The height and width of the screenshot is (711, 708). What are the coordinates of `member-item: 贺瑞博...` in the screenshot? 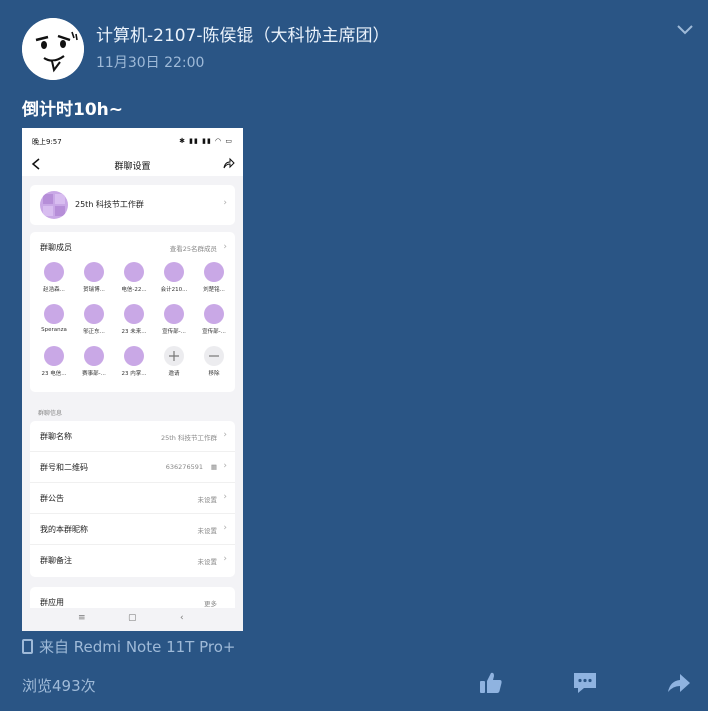 It's located at (94, 277).